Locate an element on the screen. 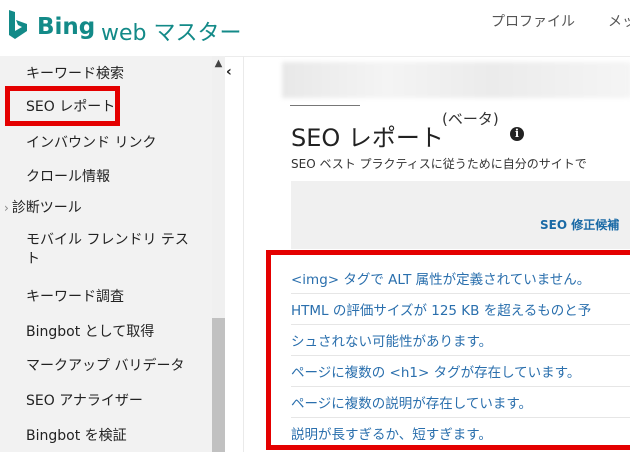 The height and width of the screenshot is (452, 630). page-subtitle: SEO ベスト プラクティスに従うために自分のサイトで is located at coordinates (439, 164).